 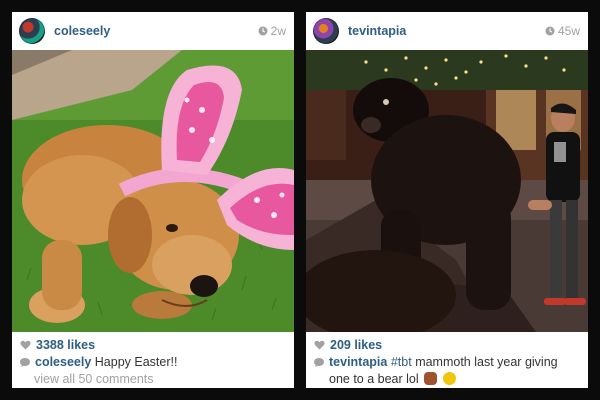 I want to click on likes-row: 3388 likes, so click(x=153, y=345).